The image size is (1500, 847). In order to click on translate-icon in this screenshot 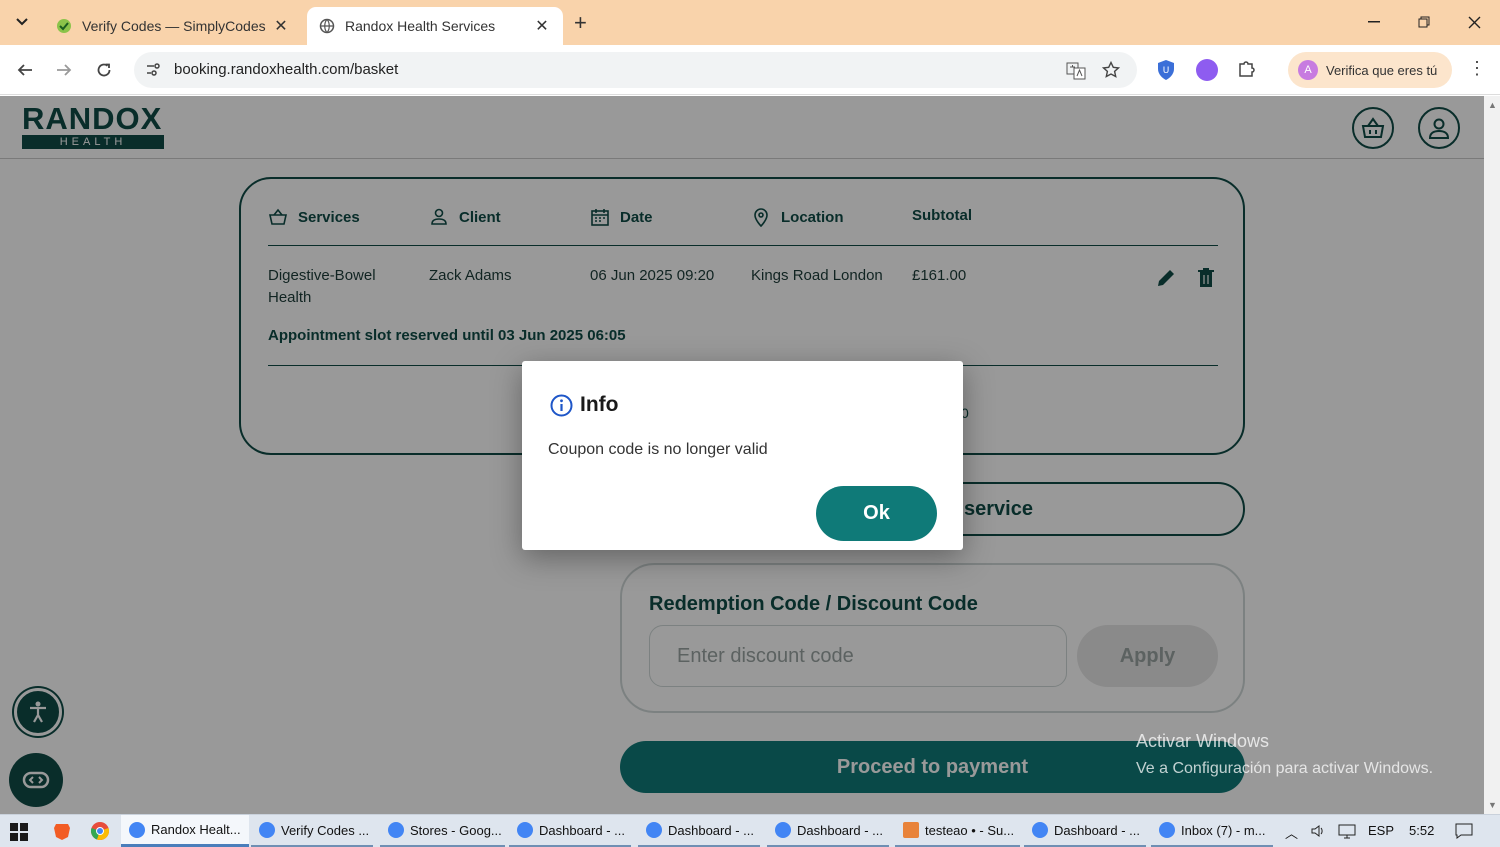, I will do `click(1076, 71)`.